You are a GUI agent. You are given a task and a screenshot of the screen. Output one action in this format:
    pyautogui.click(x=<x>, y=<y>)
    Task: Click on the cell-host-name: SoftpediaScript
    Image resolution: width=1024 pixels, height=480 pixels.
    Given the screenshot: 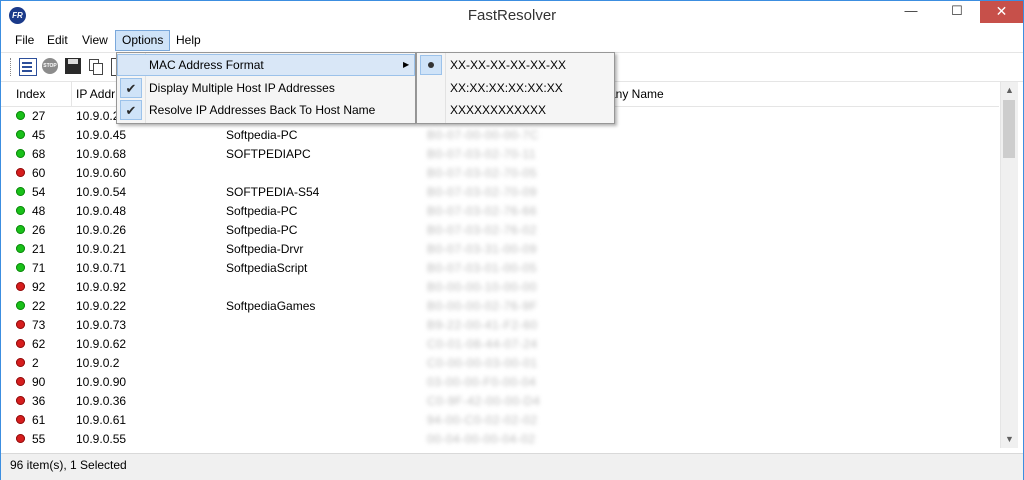 What is the action you would take?
    pyautogui.click(x=267, y=268)
    